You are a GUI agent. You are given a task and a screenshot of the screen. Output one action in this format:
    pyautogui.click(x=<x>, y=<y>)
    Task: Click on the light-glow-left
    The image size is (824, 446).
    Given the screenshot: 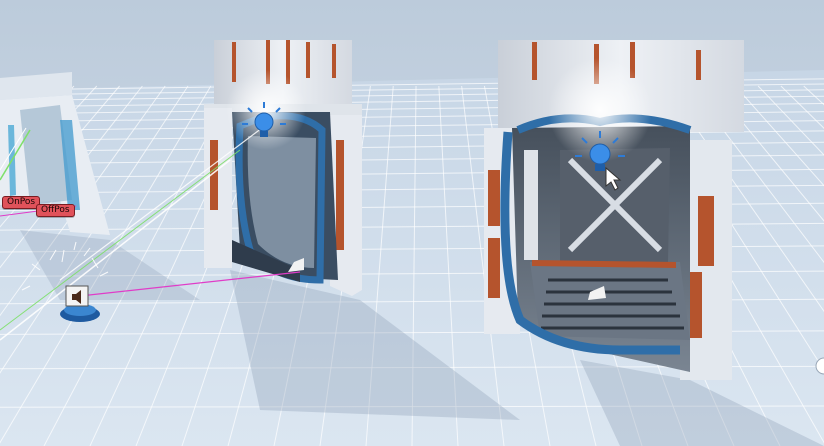 What is the action you would take?
    pyautogui.click(x=266, y=110)
    